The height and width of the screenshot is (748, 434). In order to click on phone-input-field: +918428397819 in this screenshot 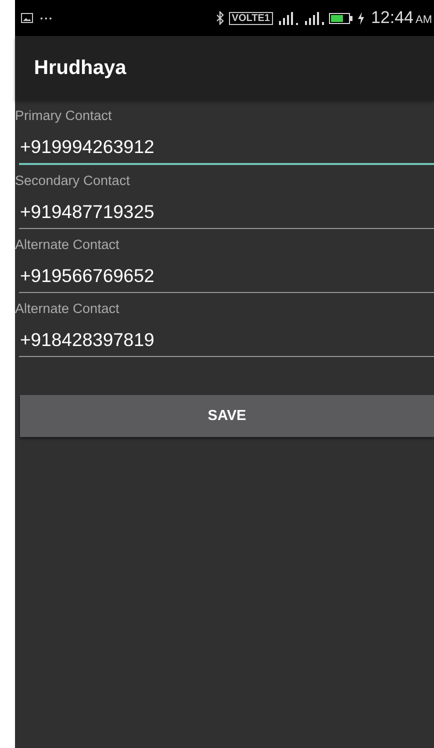, I will do `click(226, 343)`.